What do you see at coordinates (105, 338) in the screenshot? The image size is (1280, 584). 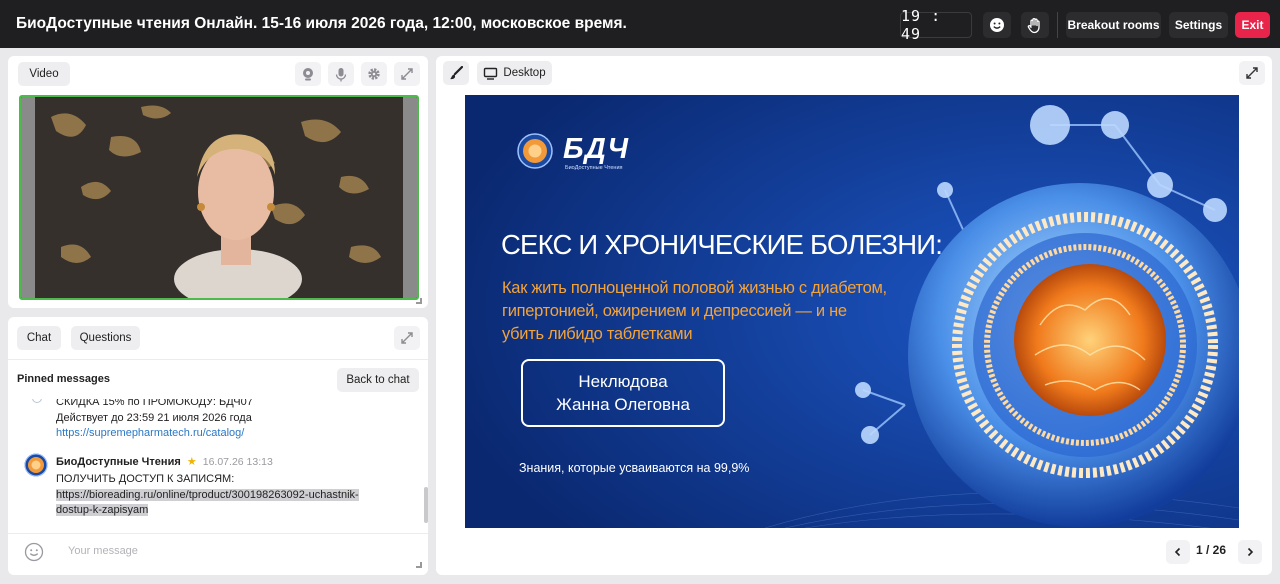 I see `tab-questions: Questions` at bounding box center [105, 338].